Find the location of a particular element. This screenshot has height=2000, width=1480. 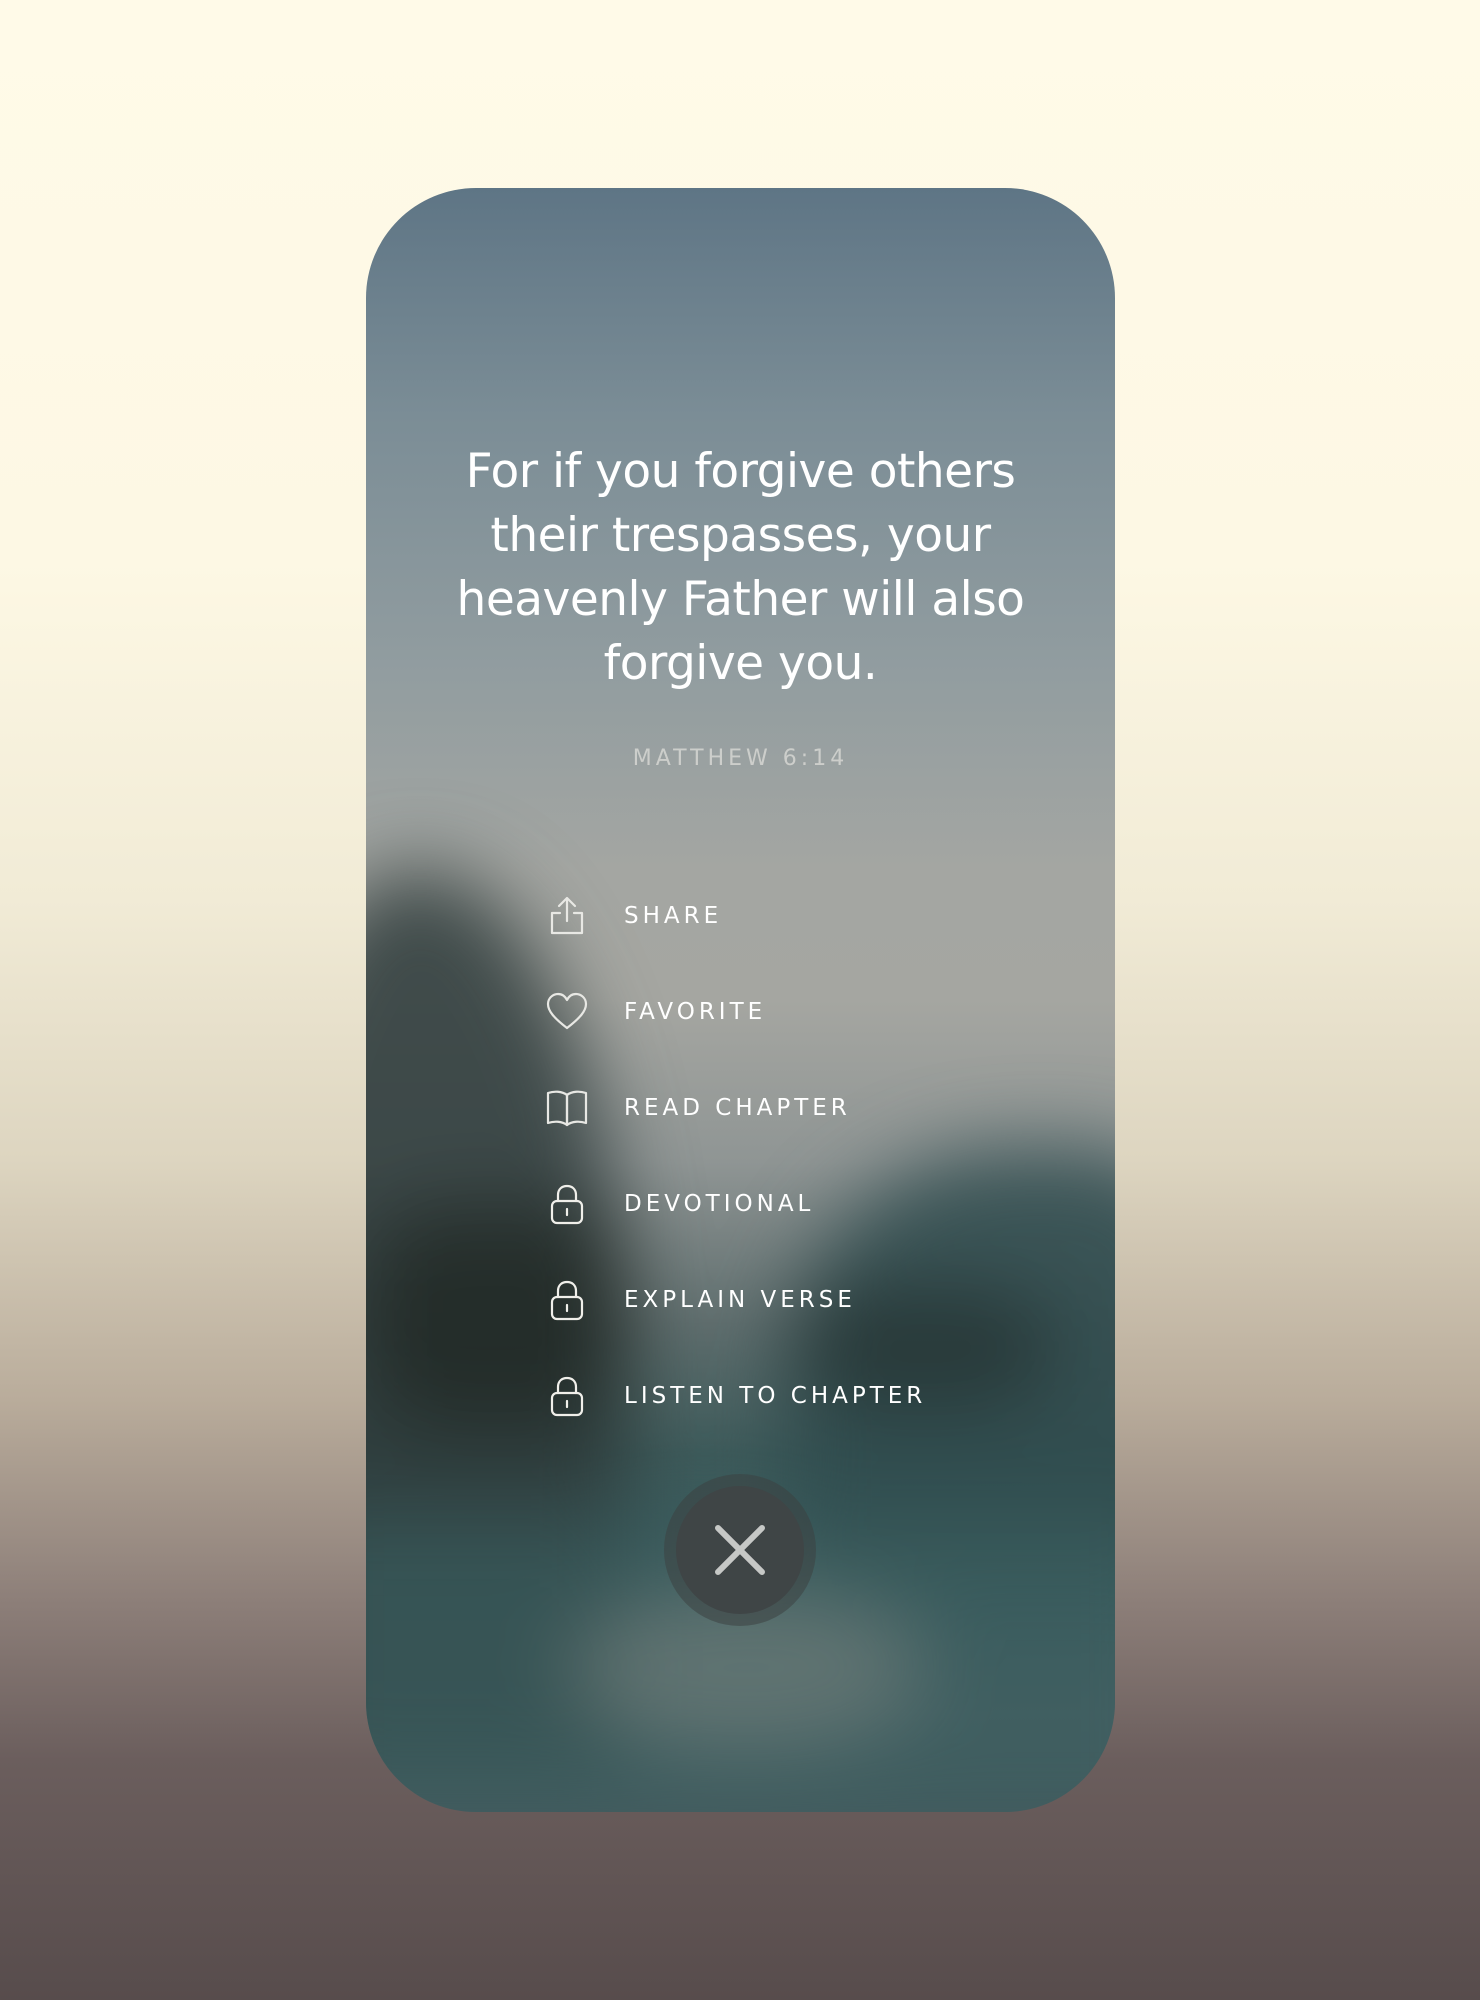

close-button is located at coordinates (740, 1550).